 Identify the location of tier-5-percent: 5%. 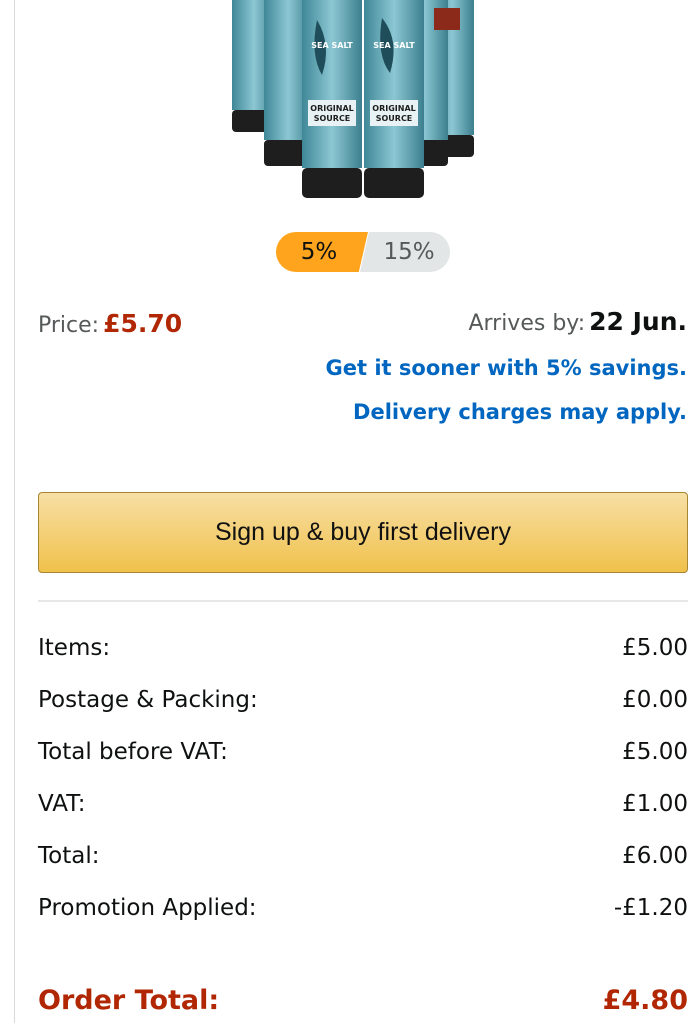
(322, 252).